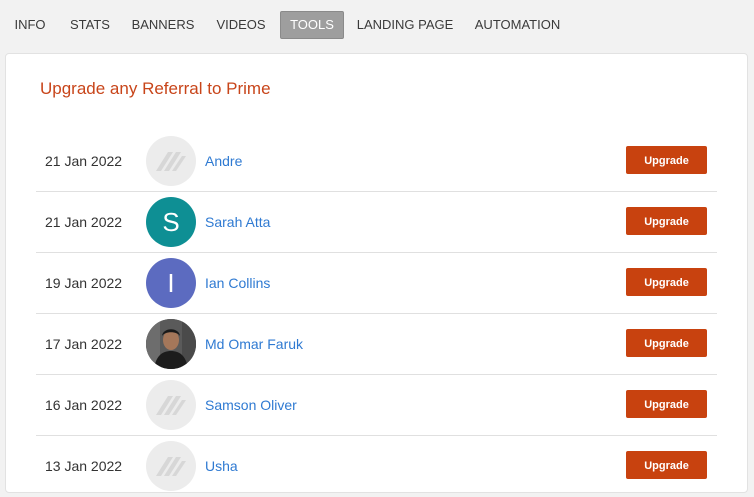 This screenshot has height=497, width=754. I want to click on referral-row: 19 Jan 2022 I Ian Collins Upgrade, so click(376, 283).